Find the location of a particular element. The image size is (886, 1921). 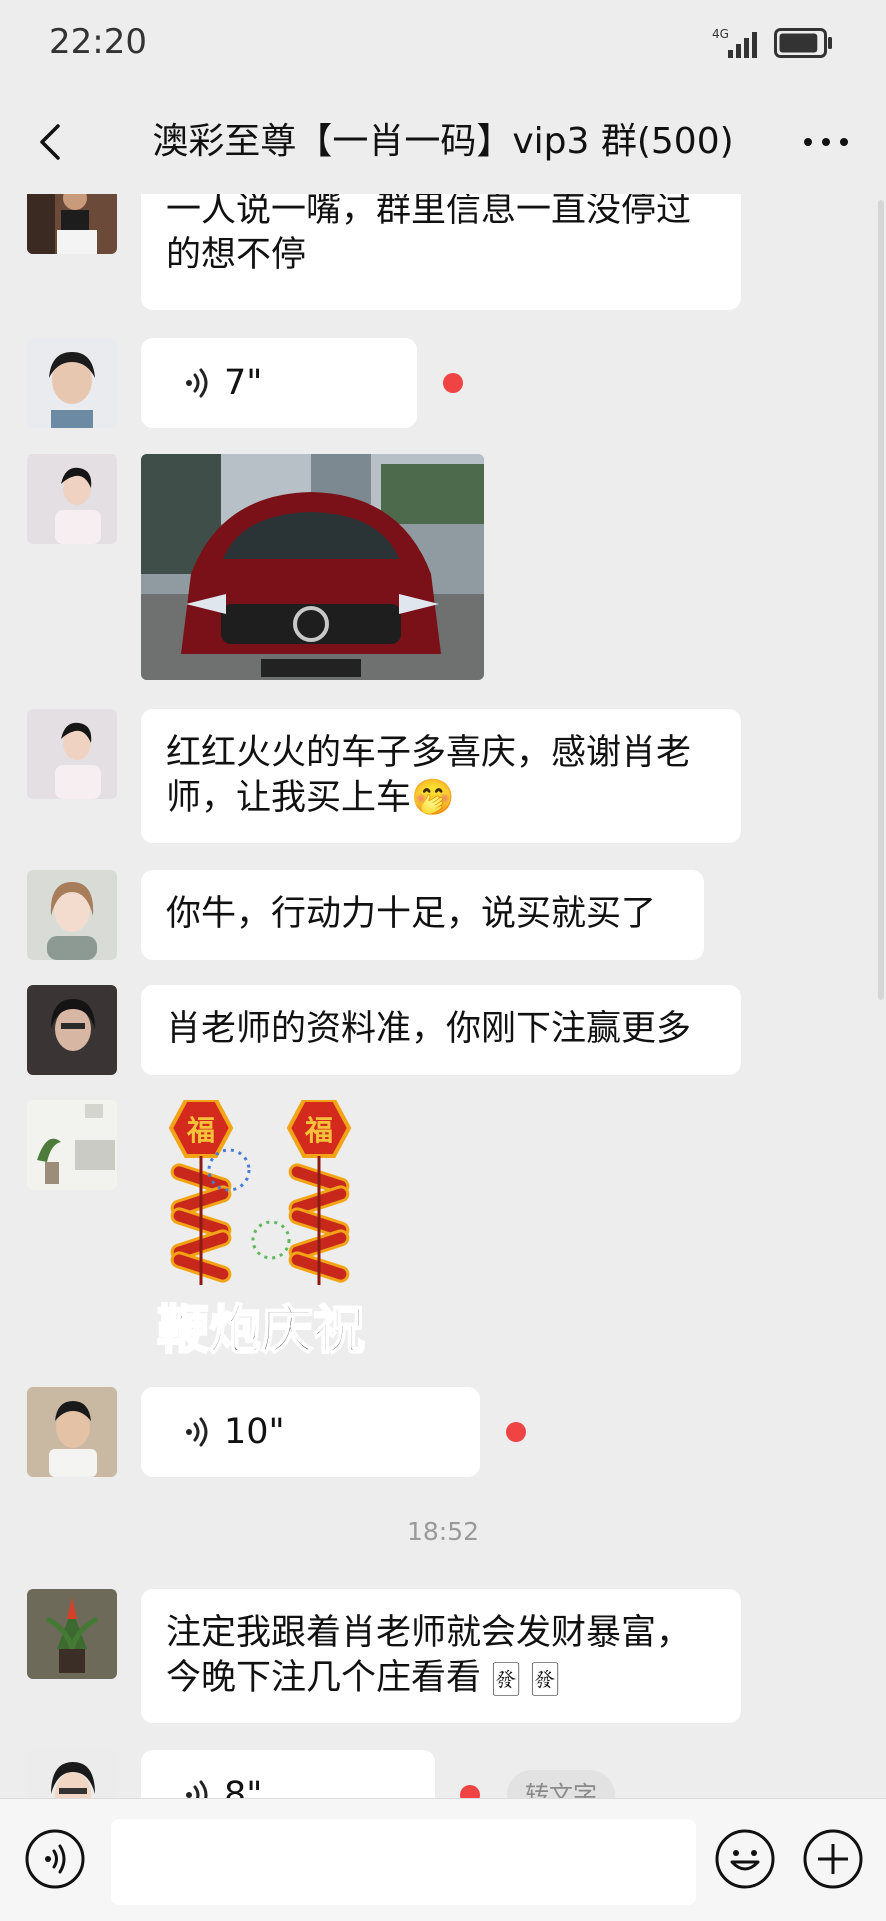

chevron-left-icon is located at coordinates (52, 142).